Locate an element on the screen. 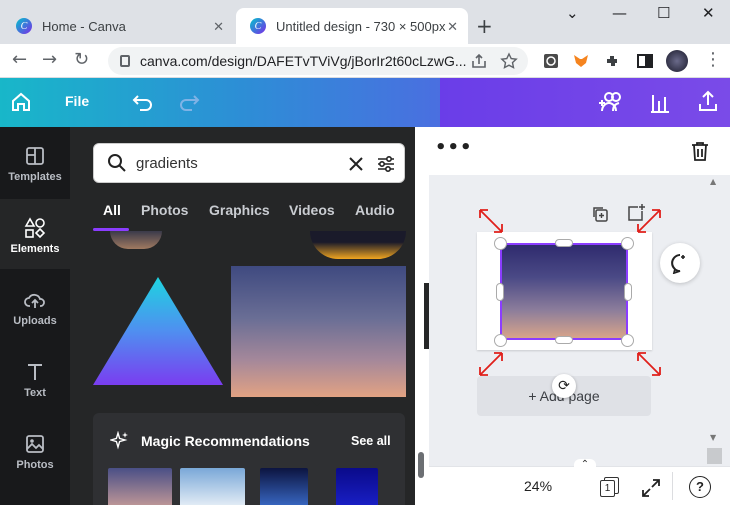 The image size is (730, 505). clear-search-icon is located at coordinates (356, 164).